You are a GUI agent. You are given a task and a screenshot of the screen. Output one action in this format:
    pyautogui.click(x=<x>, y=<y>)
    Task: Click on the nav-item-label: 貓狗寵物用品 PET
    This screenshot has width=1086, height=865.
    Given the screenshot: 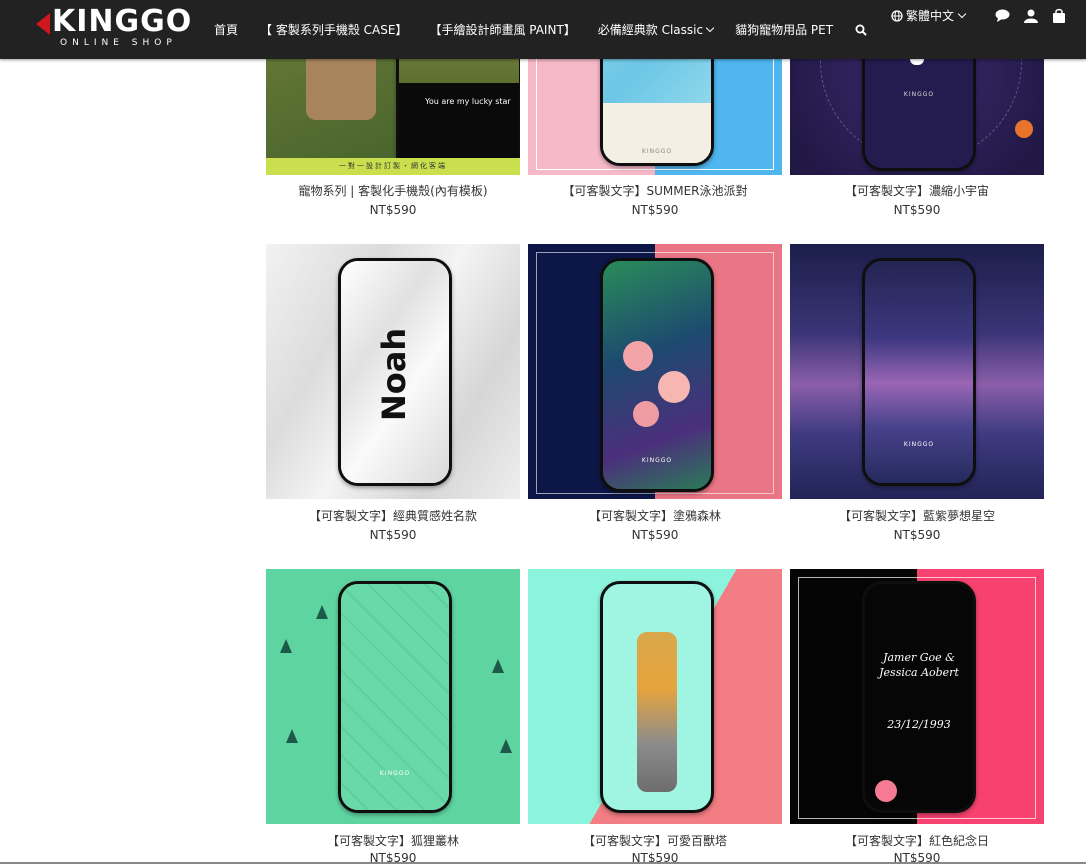 What is the action you would take?
    pyautogui.click(x=784, y=30)
    